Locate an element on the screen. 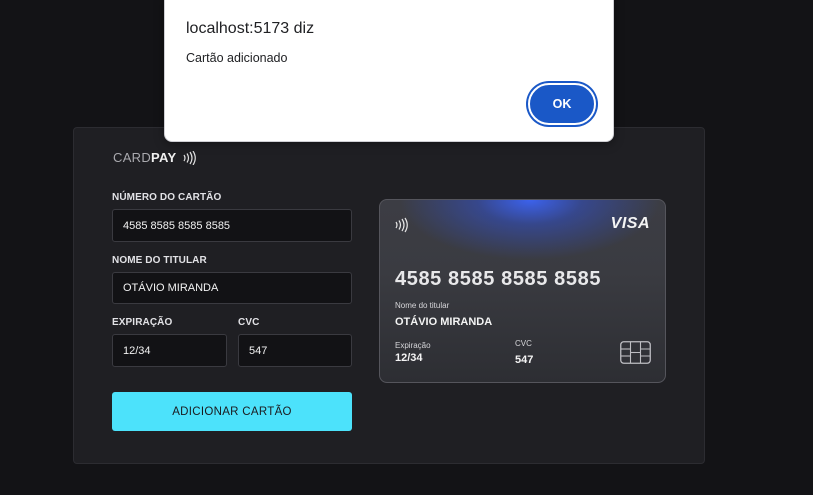  card-preview-holder-caption: Nome do titular is located at coordinates (422, 305).